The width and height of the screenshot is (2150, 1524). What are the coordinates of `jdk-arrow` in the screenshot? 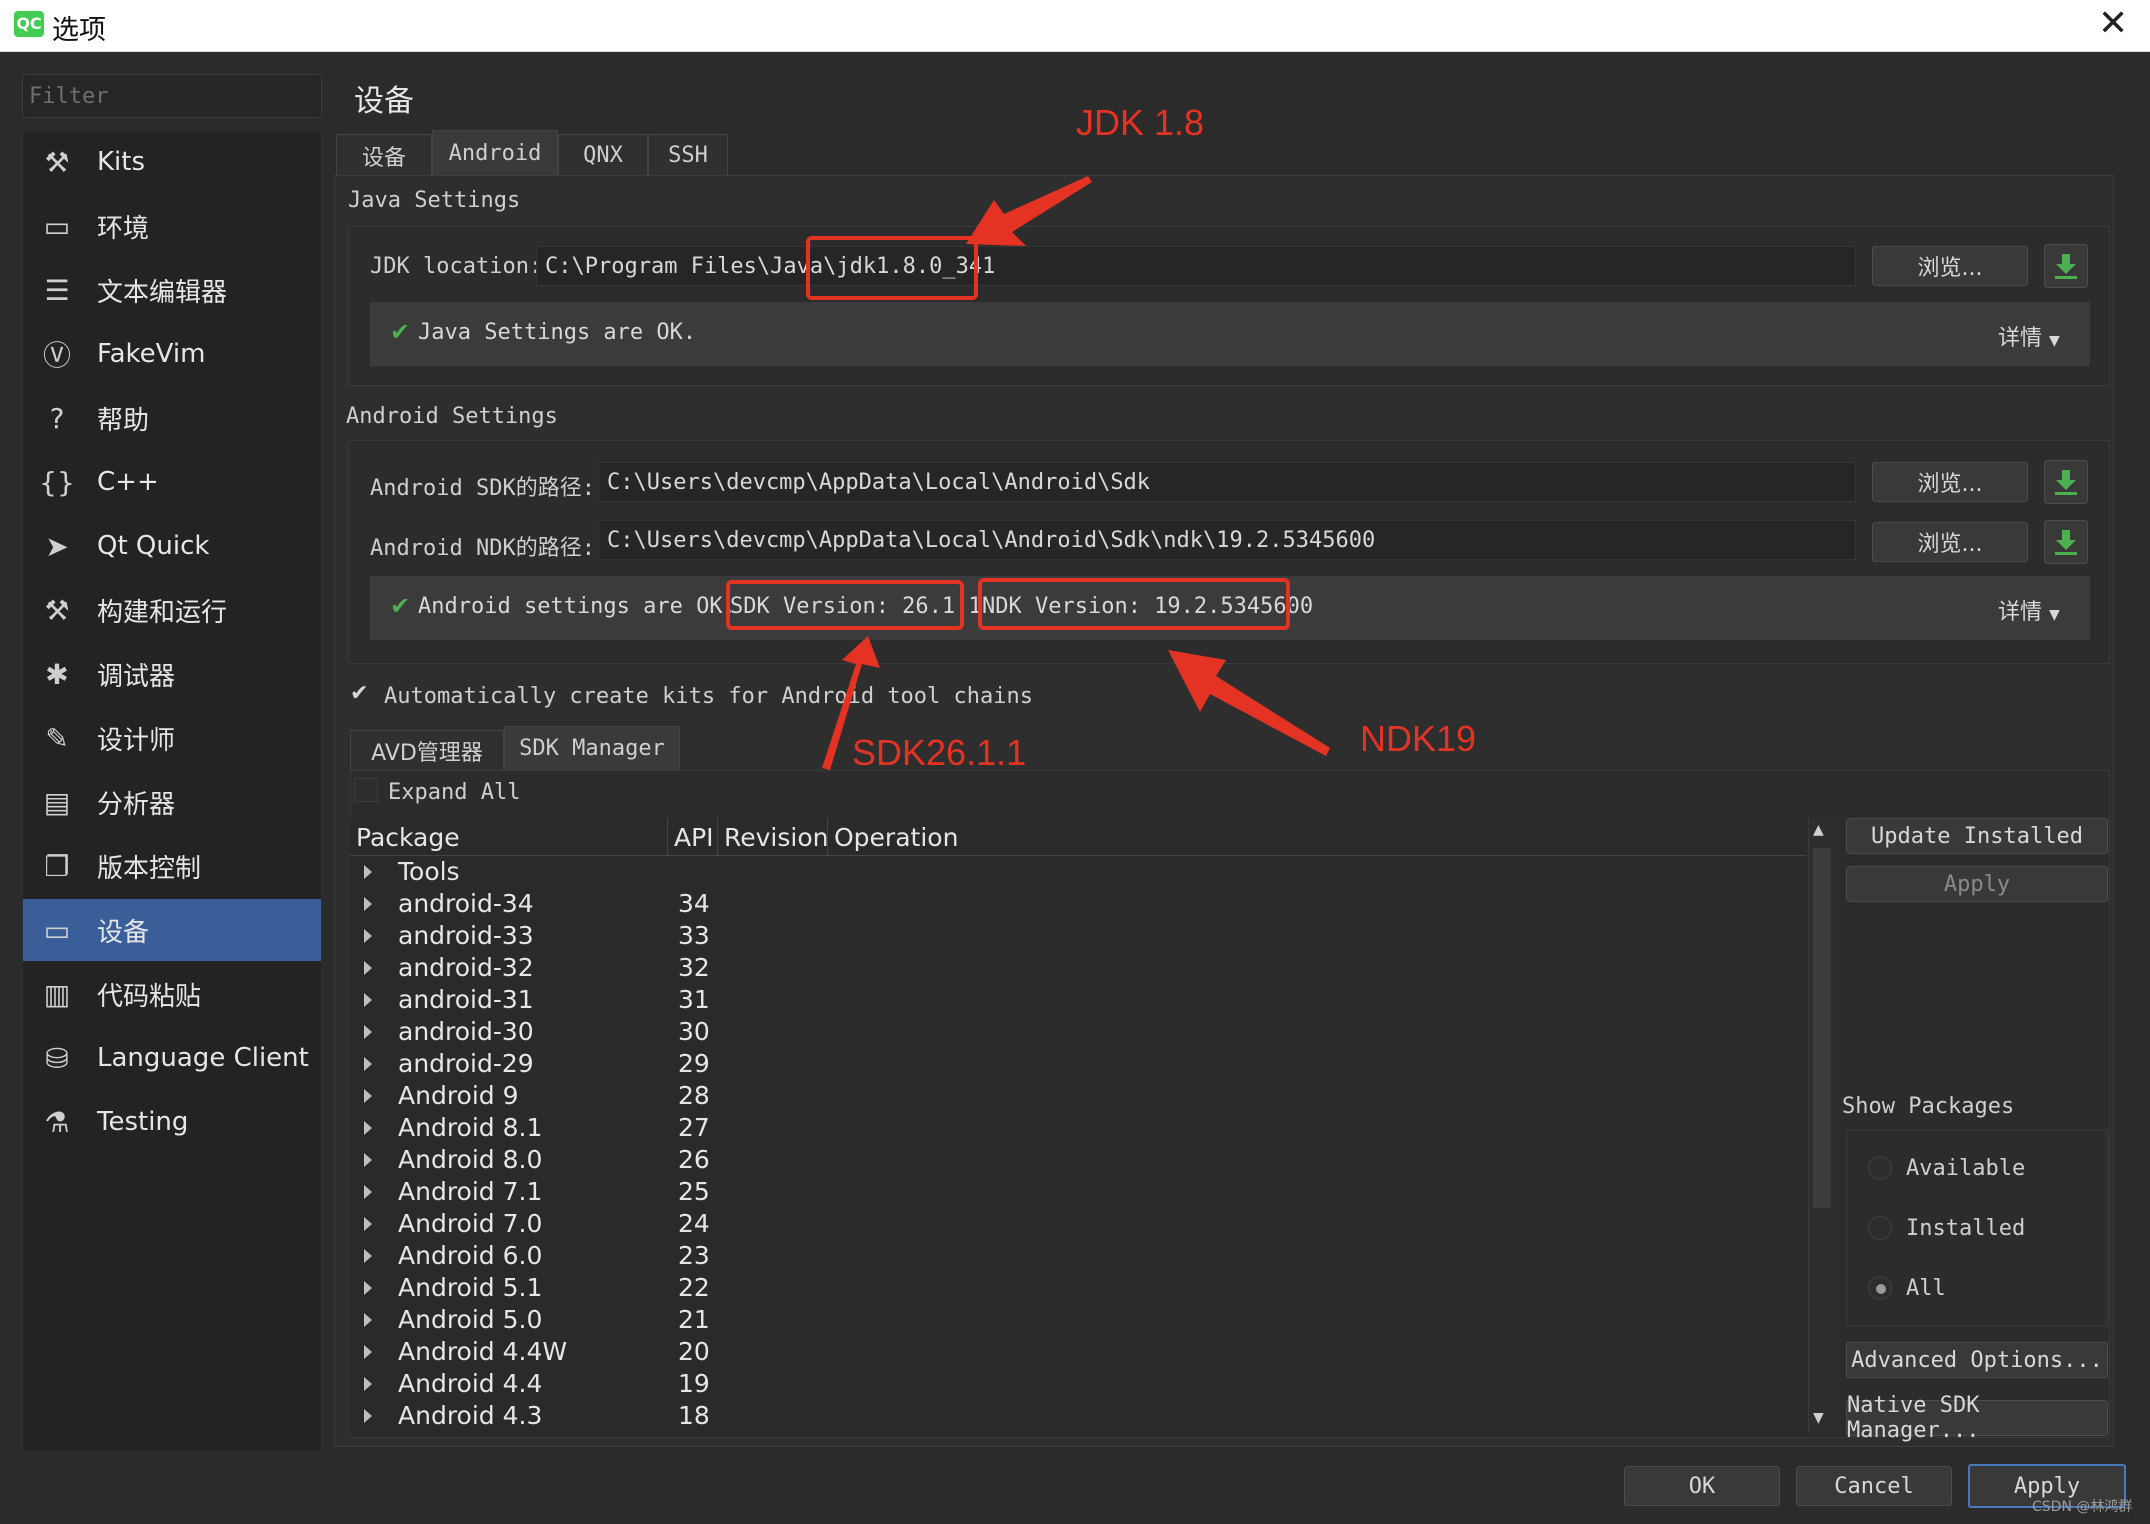 It's located at (1029, 211).